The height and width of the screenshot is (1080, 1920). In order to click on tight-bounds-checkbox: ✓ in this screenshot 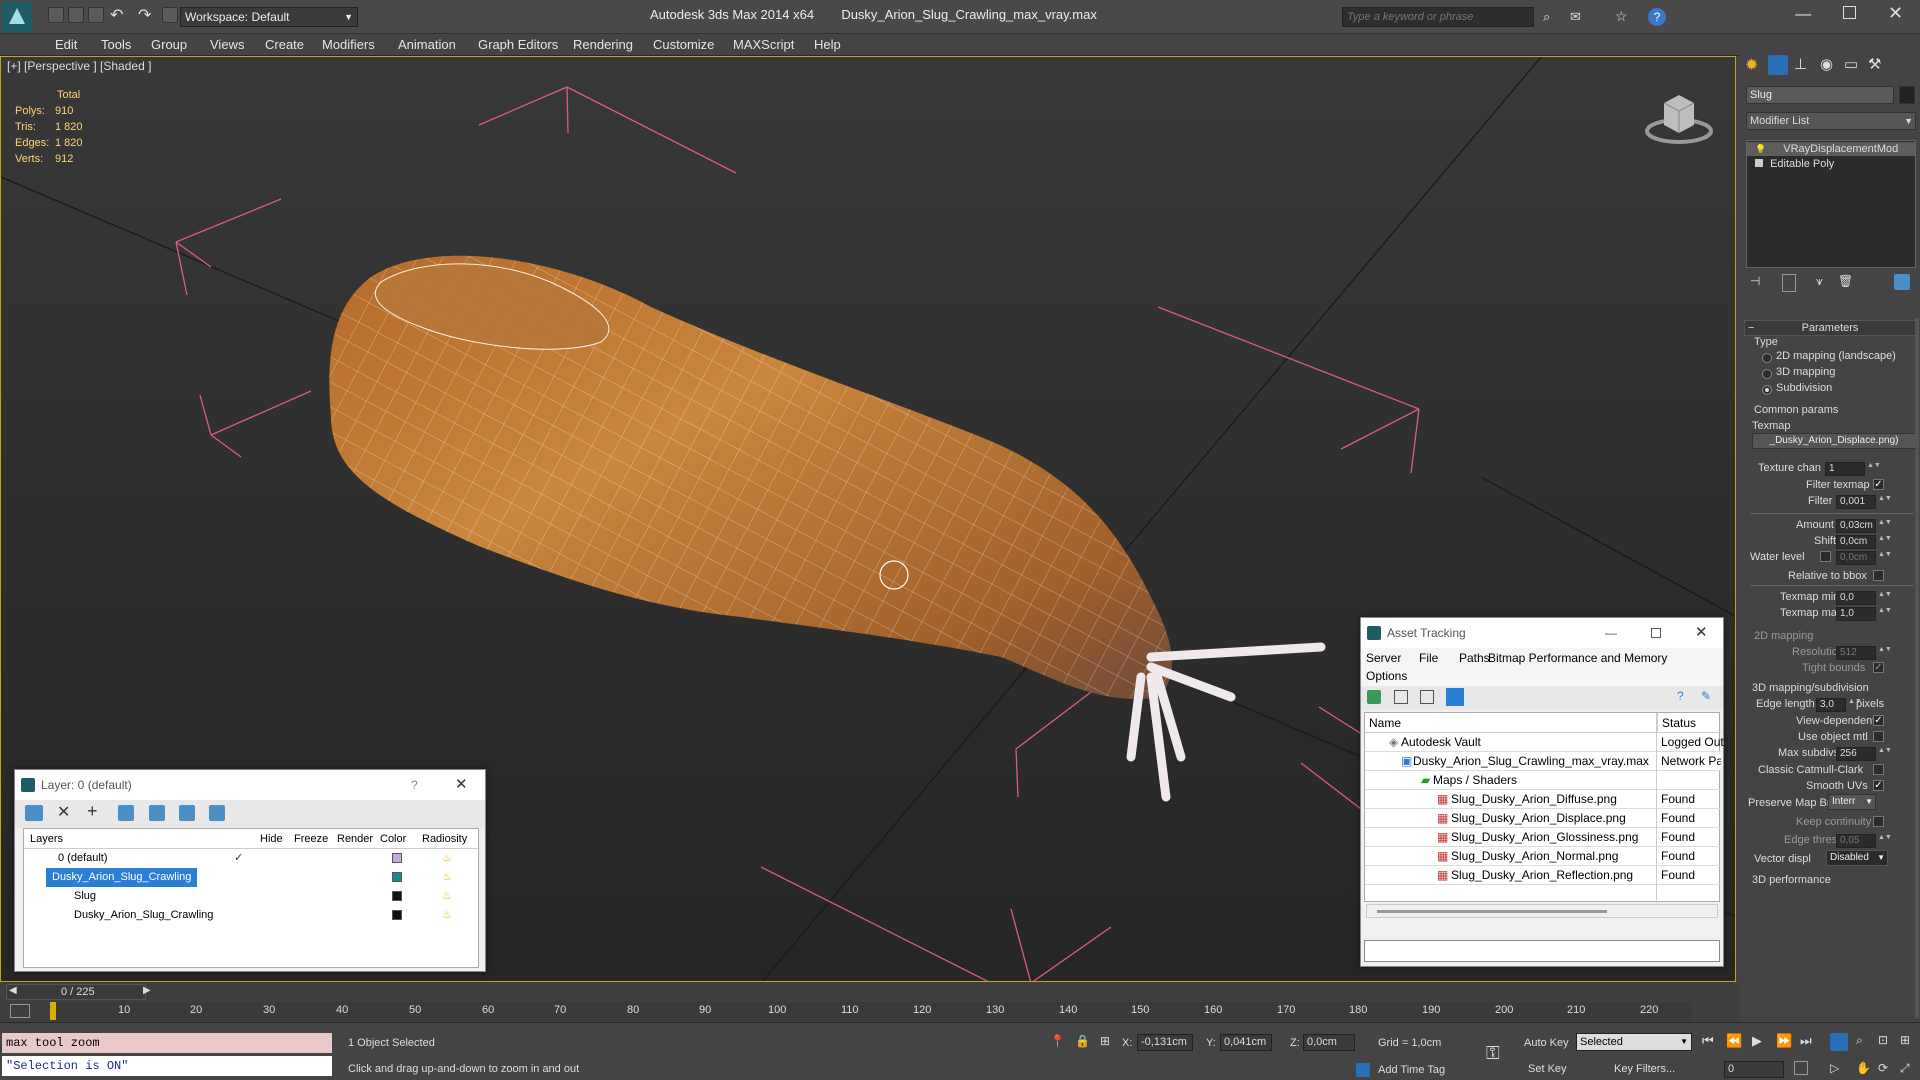, I will do `click(1878, 667)`.